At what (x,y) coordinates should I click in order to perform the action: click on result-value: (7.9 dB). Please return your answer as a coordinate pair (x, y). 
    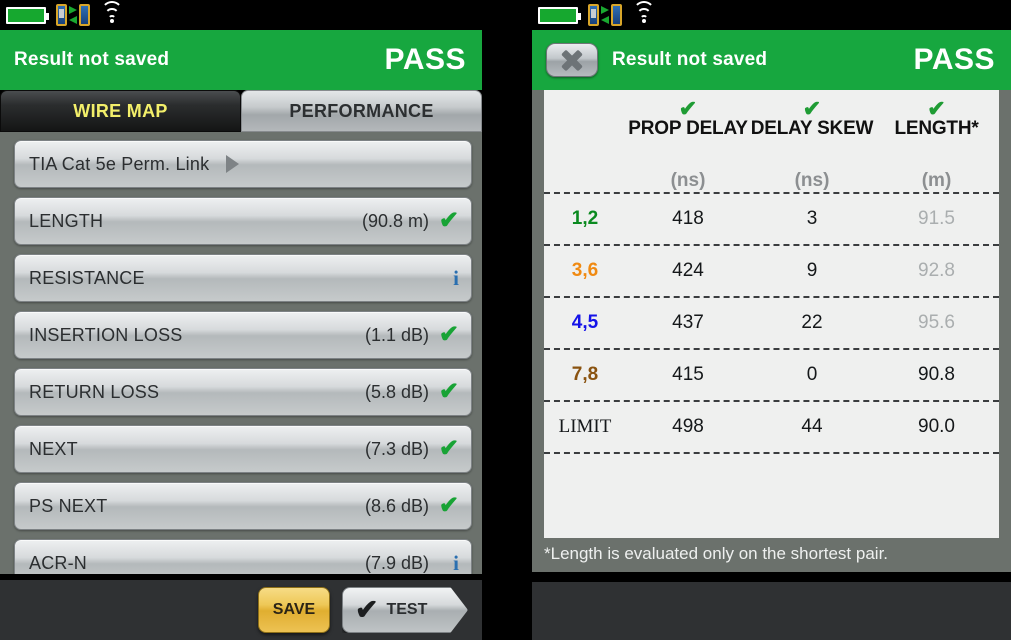
    Looking at the image, I should click on (396, 562).